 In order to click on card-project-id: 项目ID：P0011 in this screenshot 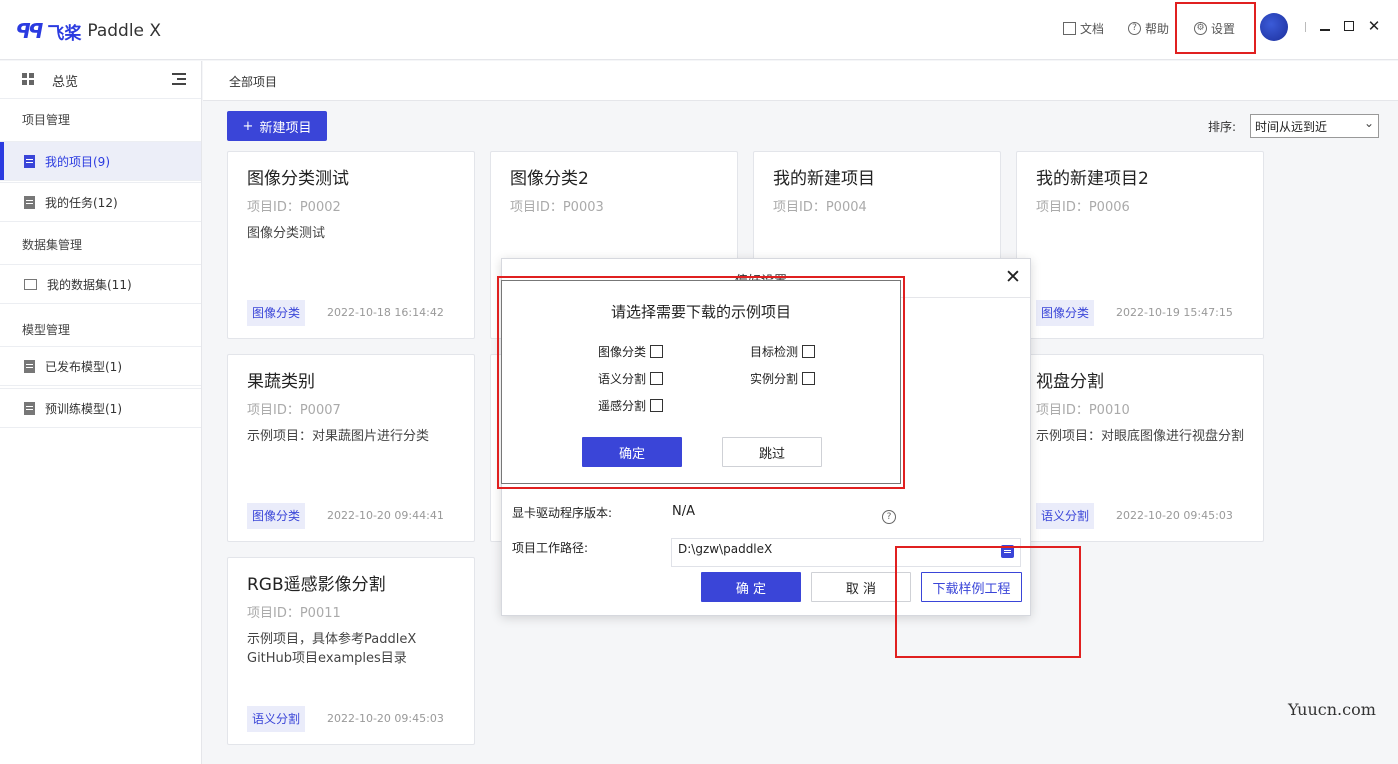, I will do `click(294, 613)`.